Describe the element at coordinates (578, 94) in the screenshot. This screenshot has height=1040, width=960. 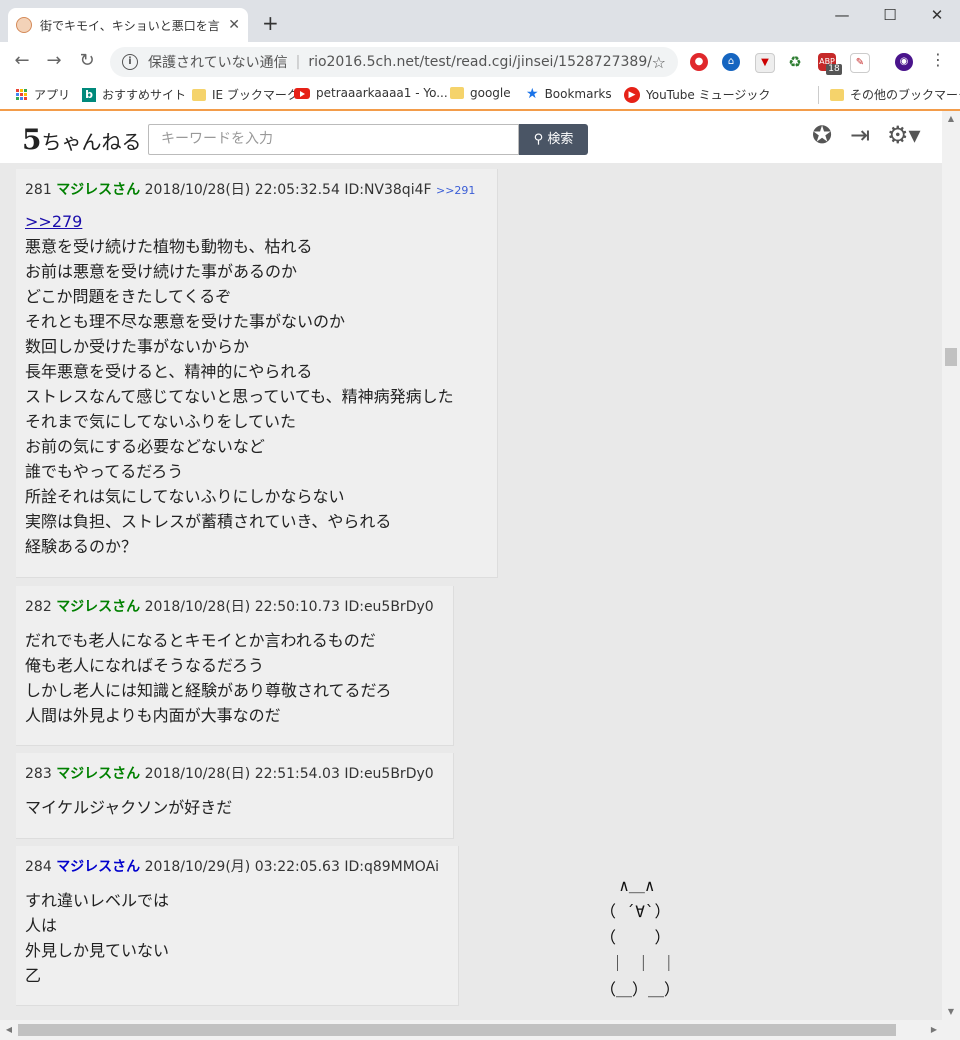
I see `bookmark-label: Bookmarks` at that location.